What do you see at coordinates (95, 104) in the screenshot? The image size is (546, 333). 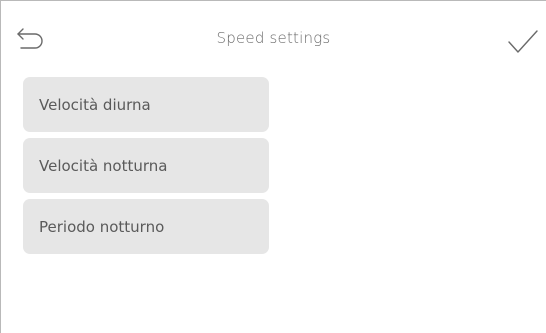 I see `menu-item-label: Velocità diurna` at bounding box center [95, 104].